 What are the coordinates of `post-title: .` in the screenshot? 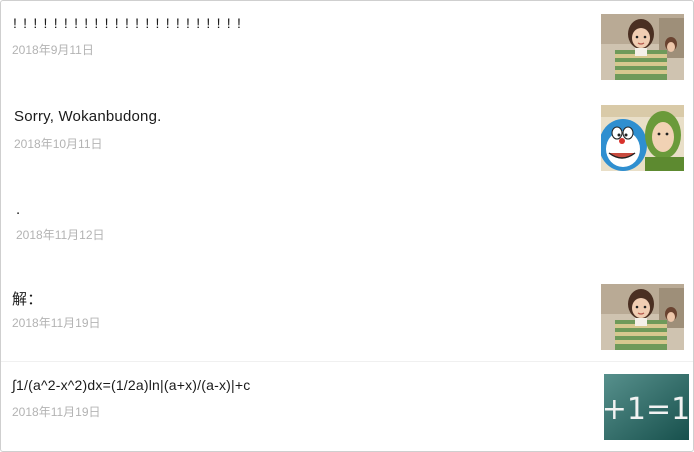 It's located at (18, 209).